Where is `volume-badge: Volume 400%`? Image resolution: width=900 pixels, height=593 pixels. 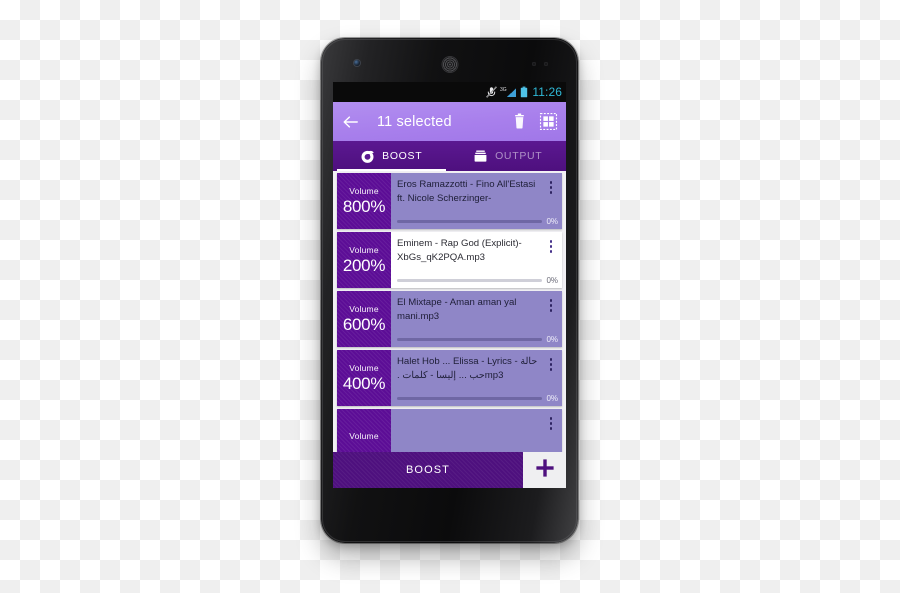 volume-badge: Volume 400% is located at coordinates (364, 378).